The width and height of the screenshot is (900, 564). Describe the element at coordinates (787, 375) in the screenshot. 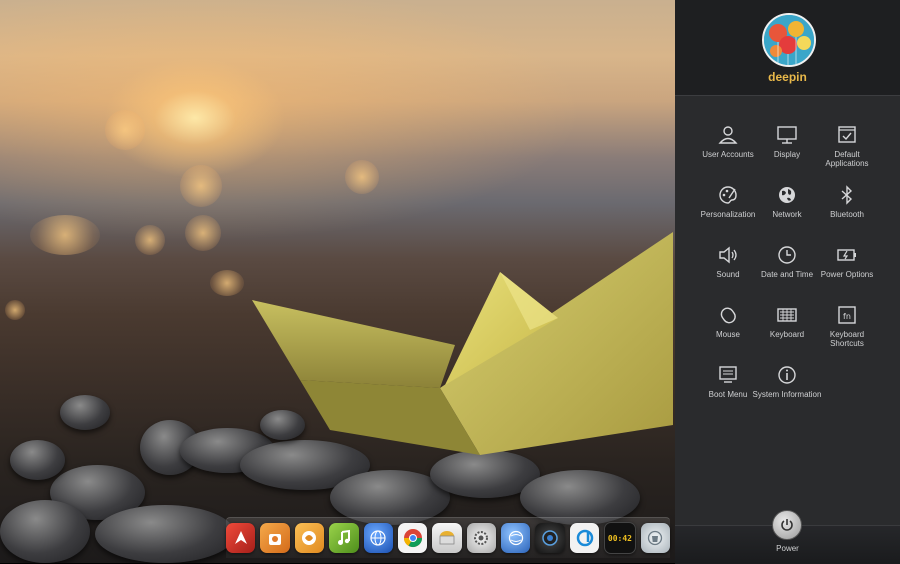

I see `info-icon` at that location.